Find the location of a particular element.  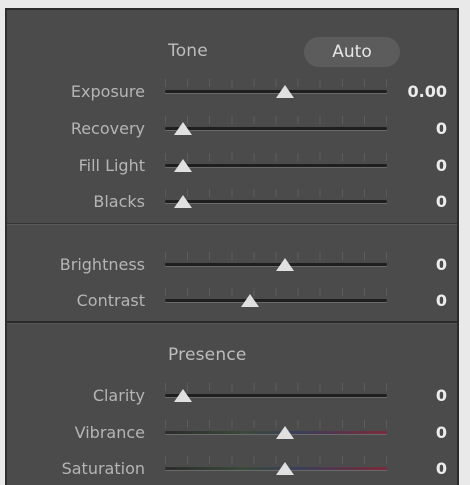

slider-label: Exposure is located at coordinates (107, 91).